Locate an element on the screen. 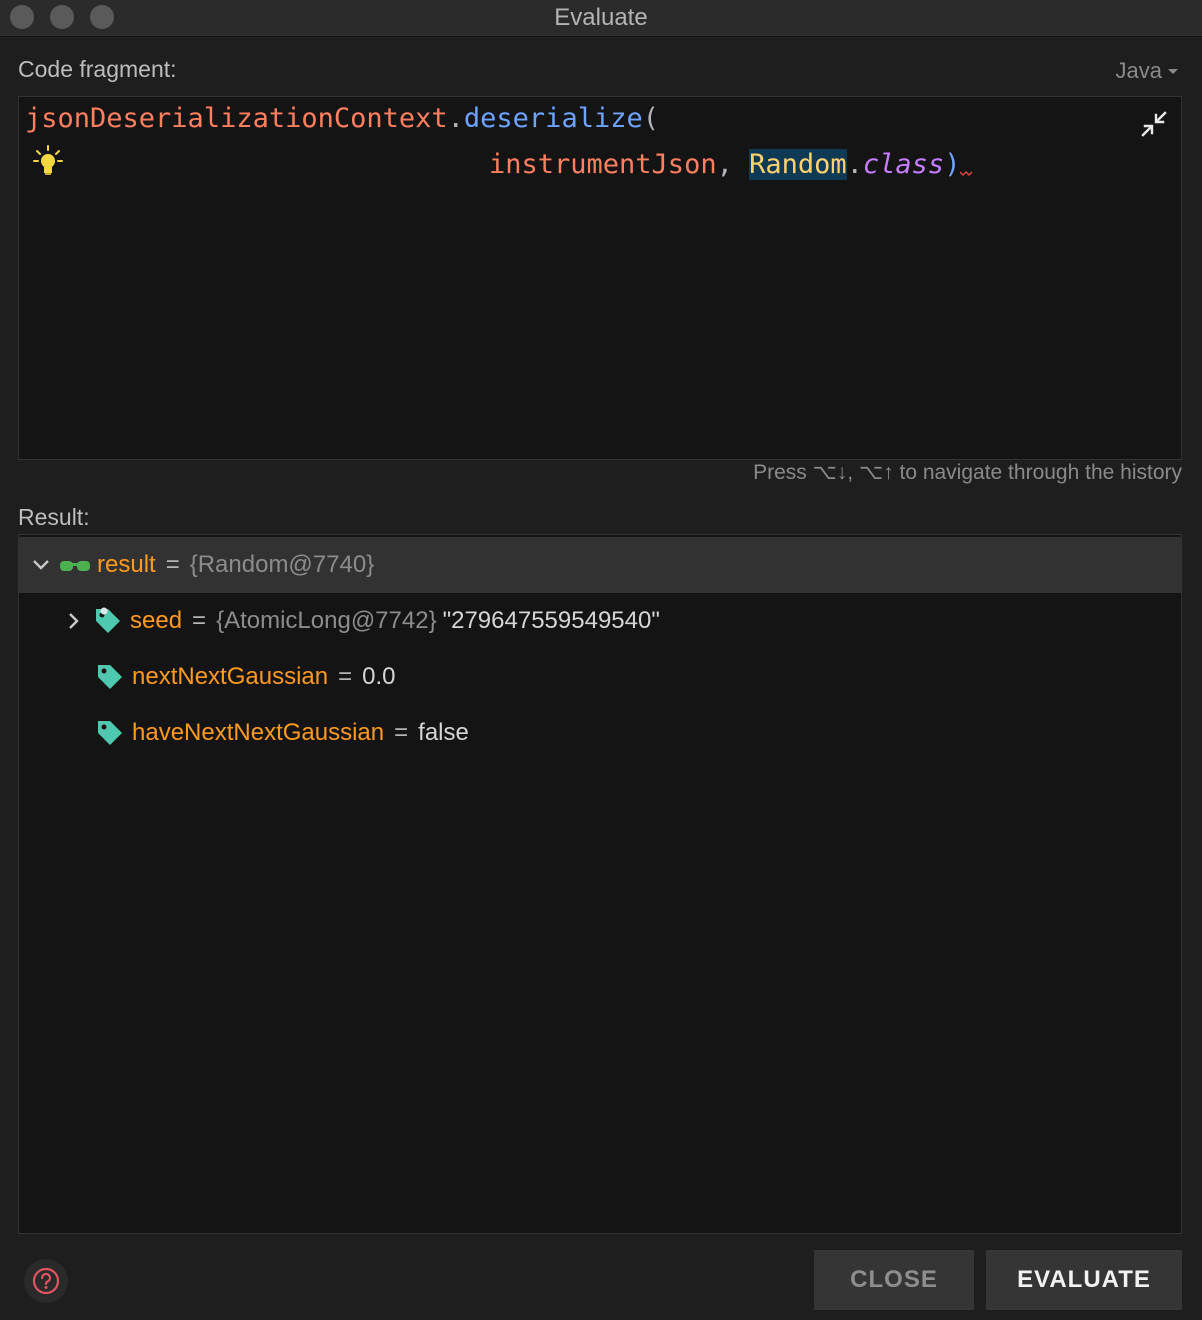 This screenshot has width=1202, height=1320. error-squiggle is located at coordinates (966, 165).